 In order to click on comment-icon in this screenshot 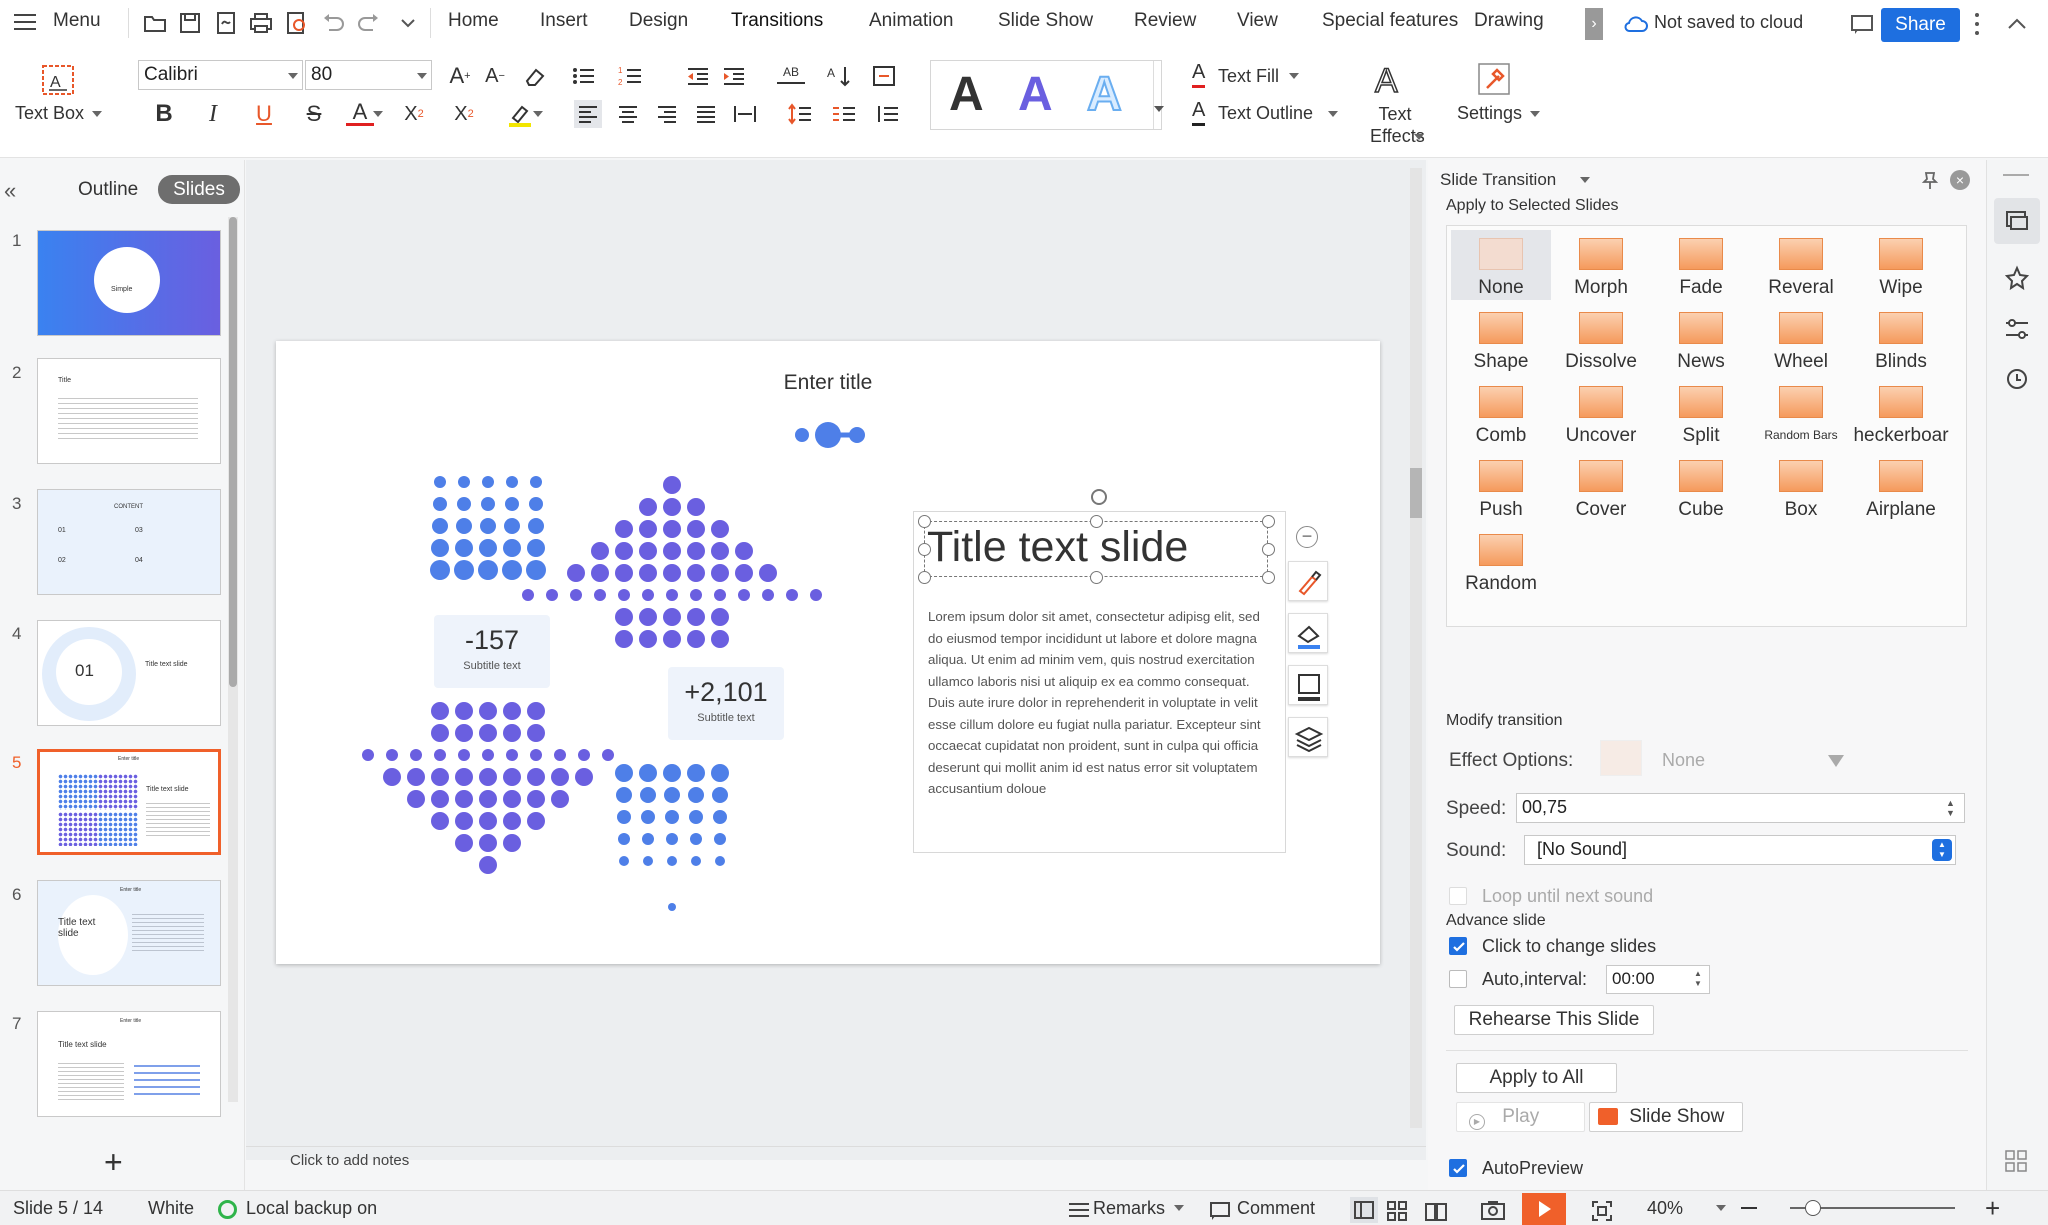, I will do `click(1220, 1211)`.